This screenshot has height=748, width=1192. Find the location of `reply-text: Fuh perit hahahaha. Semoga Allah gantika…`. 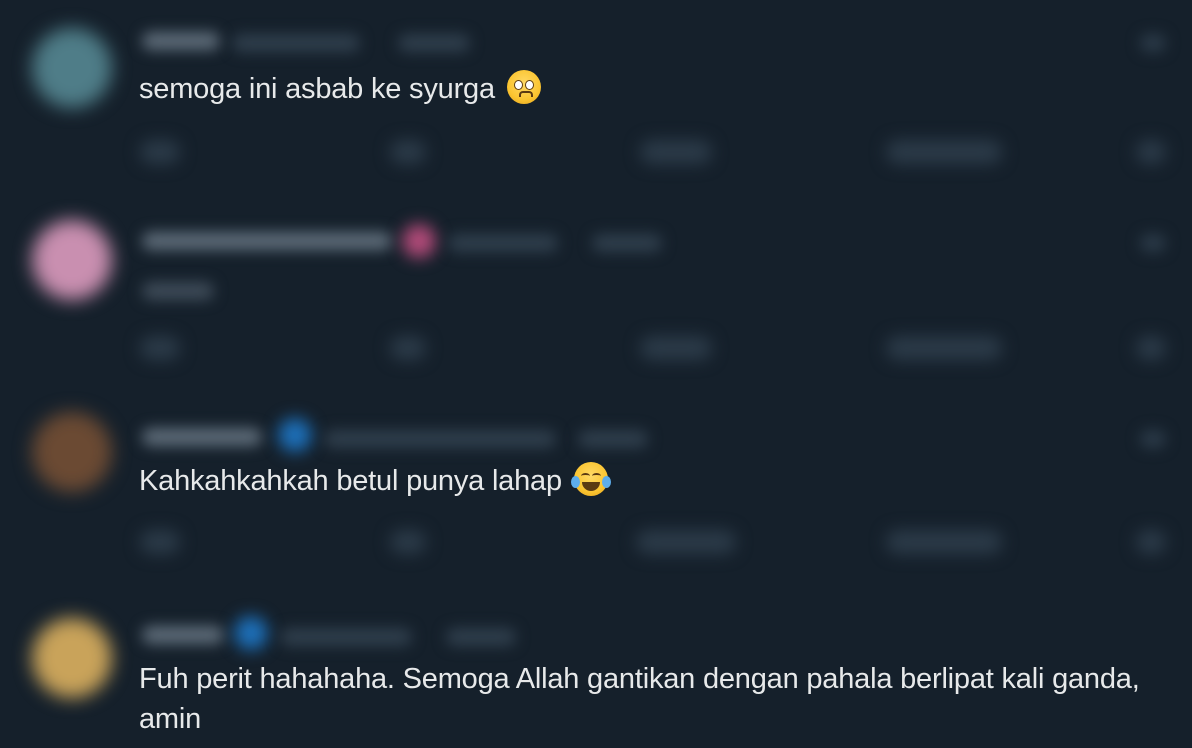

reply-text: Fuh perit hahahaha. Semoga Allah gantika… is located at coordinates (639, 699).